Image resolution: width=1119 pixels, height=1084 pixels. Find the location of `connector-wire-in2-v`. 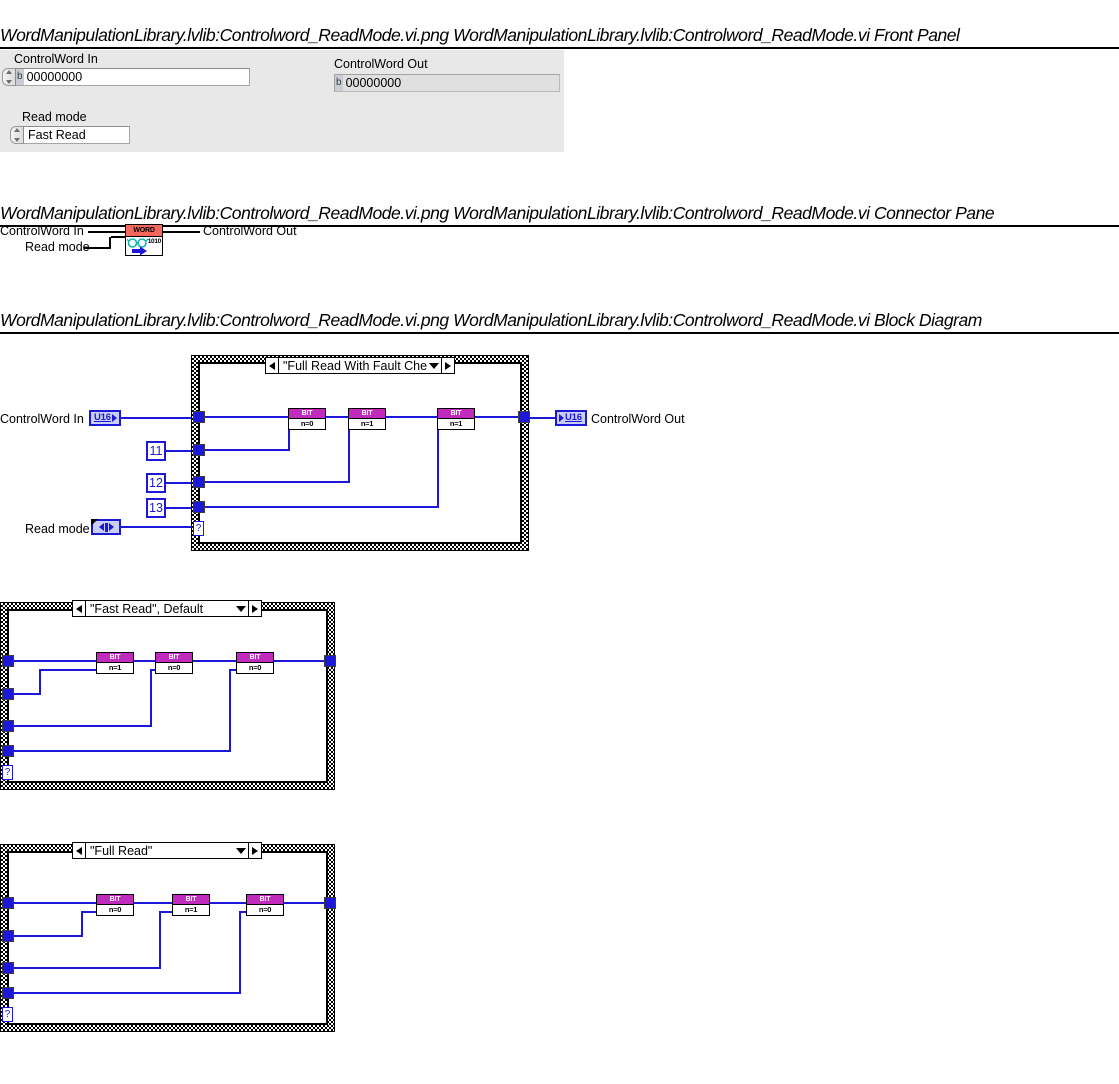

connector-wire-in2-v is located at coordinates (110, 243).